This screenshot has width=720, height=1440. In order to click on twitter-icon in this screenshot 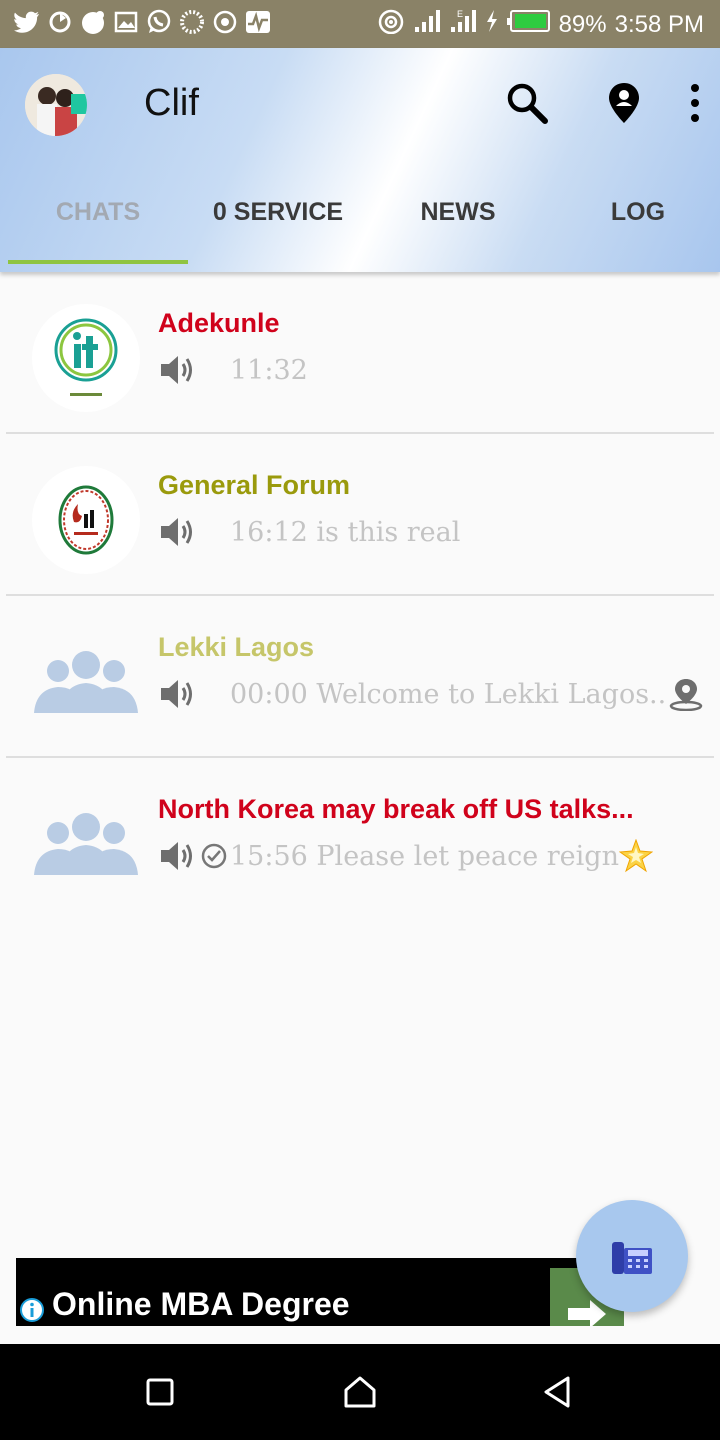, I will do `click(27, 22)`.